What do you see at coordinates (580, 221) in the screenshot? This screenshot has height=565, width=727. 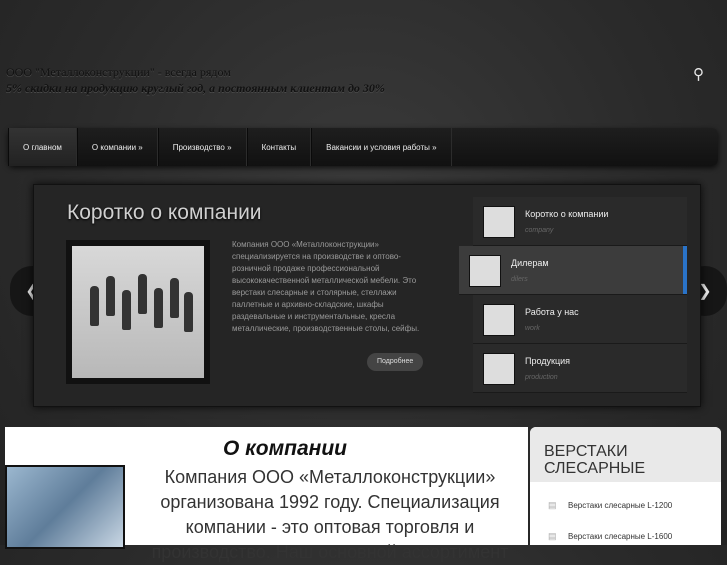 I see `thumb-item-company: Коротко о компании company` at bounding box center [580, 221].